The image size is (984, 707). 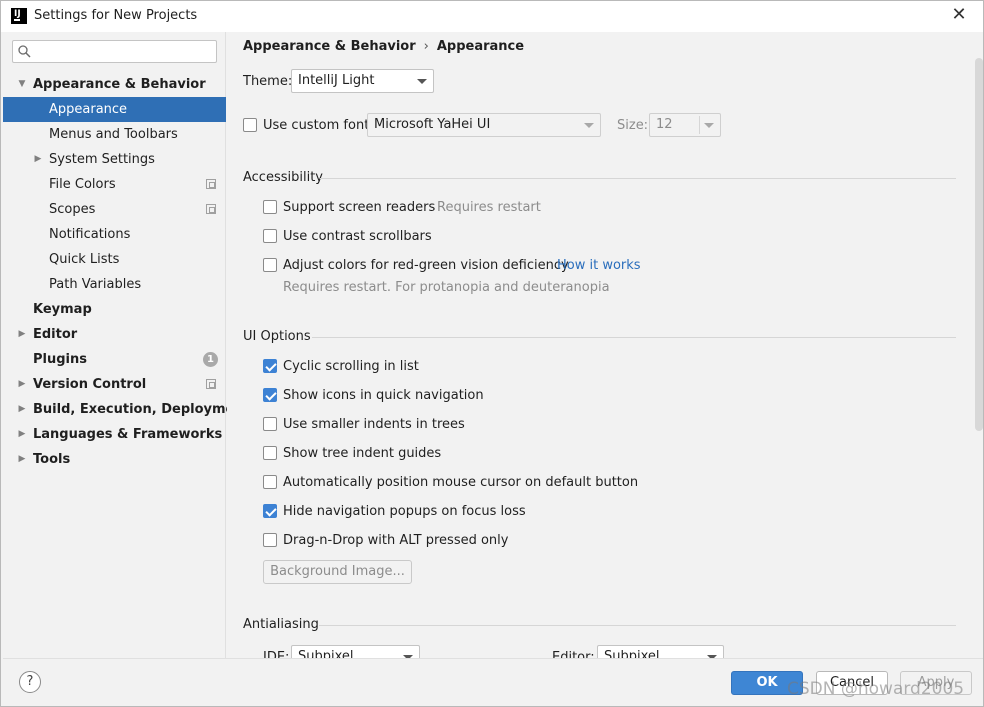 What do you see at coordinates (633, 125) in the screenshot?
I see `font-size-label: Size:` at bounding box center [633, 125].